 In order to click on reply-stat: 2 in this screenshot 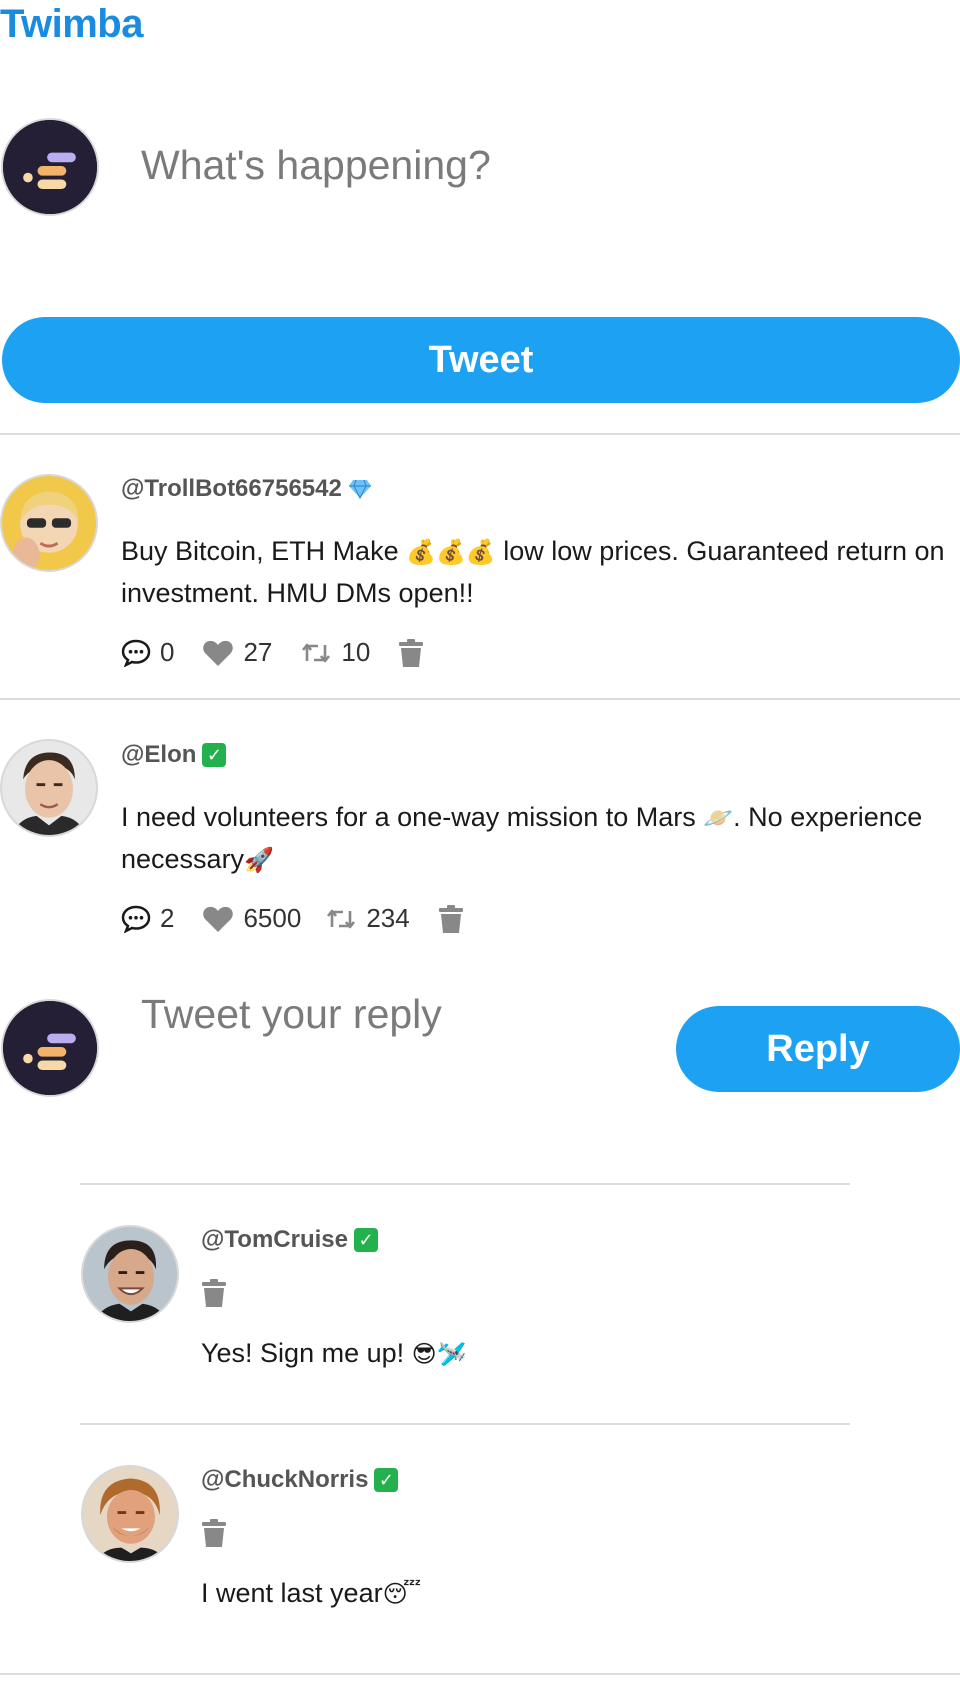, I will do `click(147, 918)`.